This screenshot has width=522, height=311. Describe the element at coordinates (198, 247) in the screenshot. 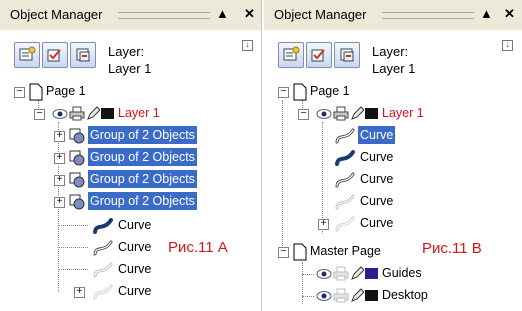

I see `figure-caption: Рис.11 А` at that location.